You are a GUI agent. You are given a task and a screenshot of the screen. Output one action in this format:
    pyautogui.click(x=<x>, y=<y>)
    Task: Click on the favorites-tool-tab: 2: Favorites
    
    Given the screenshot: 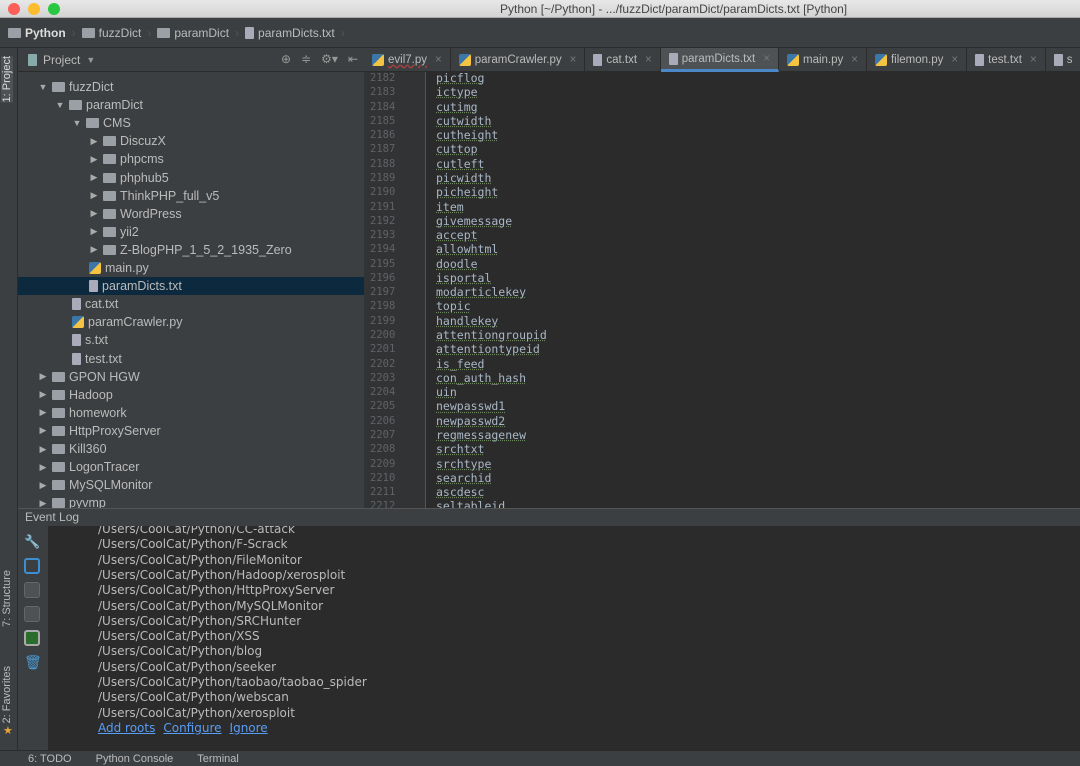 What is the action you would take?
    pyautogui.click(x=7, y=694)
    